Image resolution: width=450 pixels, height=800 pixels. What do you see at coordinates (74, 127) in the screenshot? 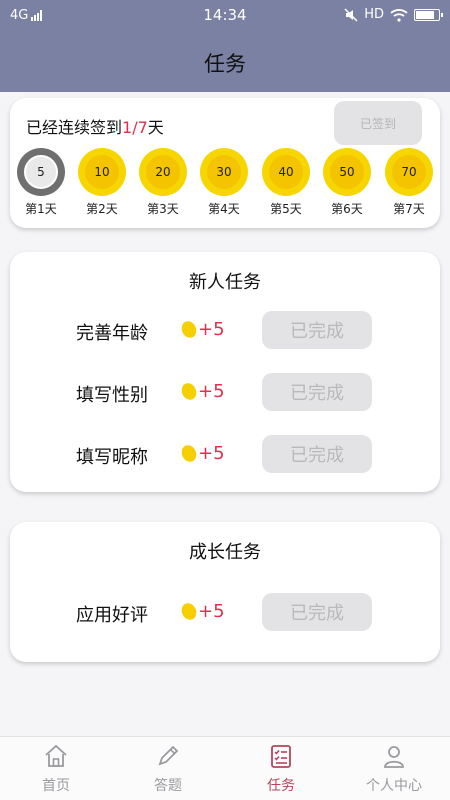
I see `signin-prefix: 已经连续签到` at bounding box center [74, 127].